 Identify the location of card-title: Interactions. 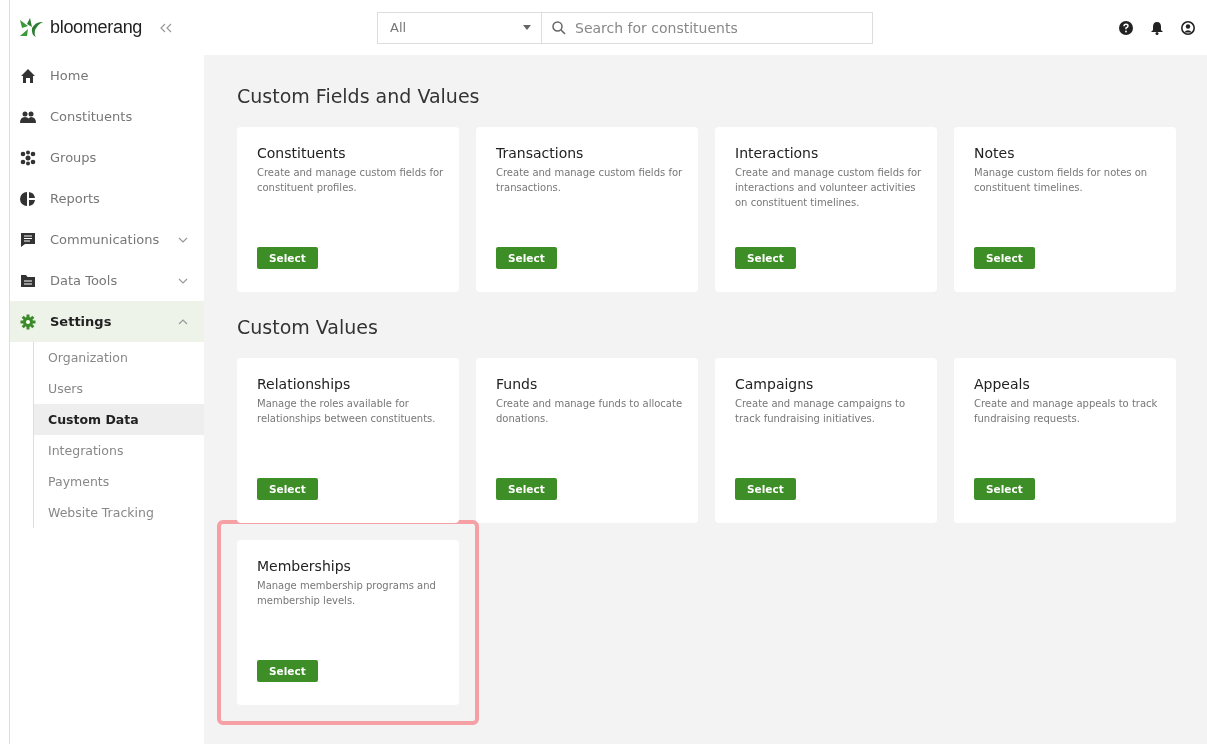
(777, 153).